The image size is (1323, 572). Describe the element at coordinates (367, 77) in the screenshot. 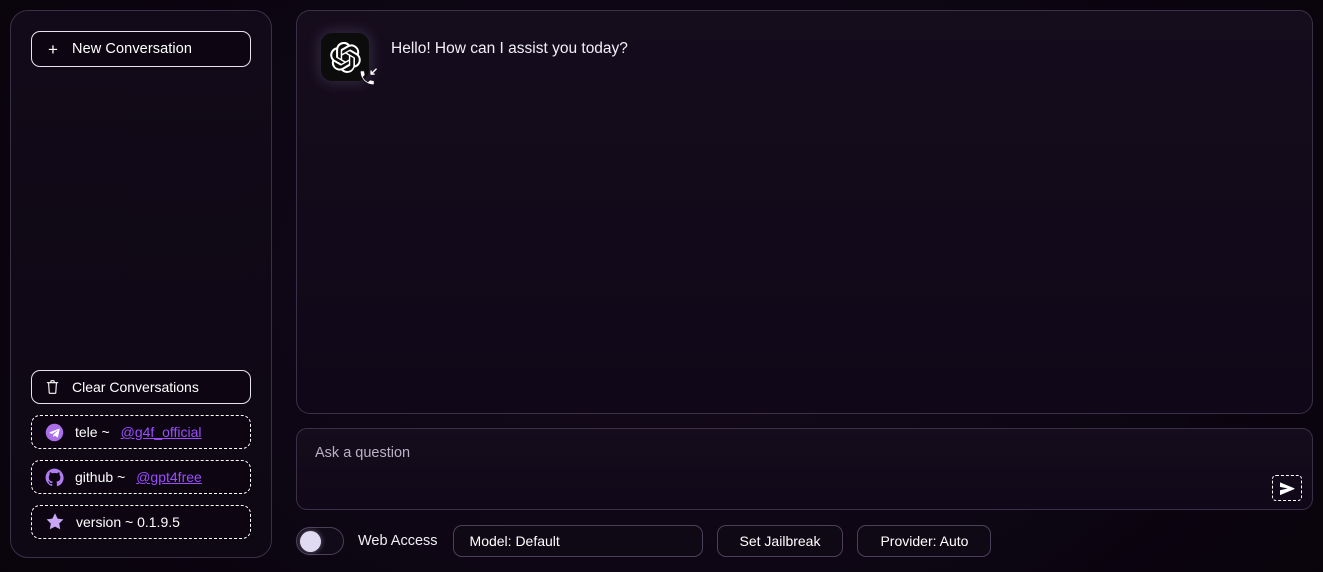

I see `incoming-call-icon` at that location.